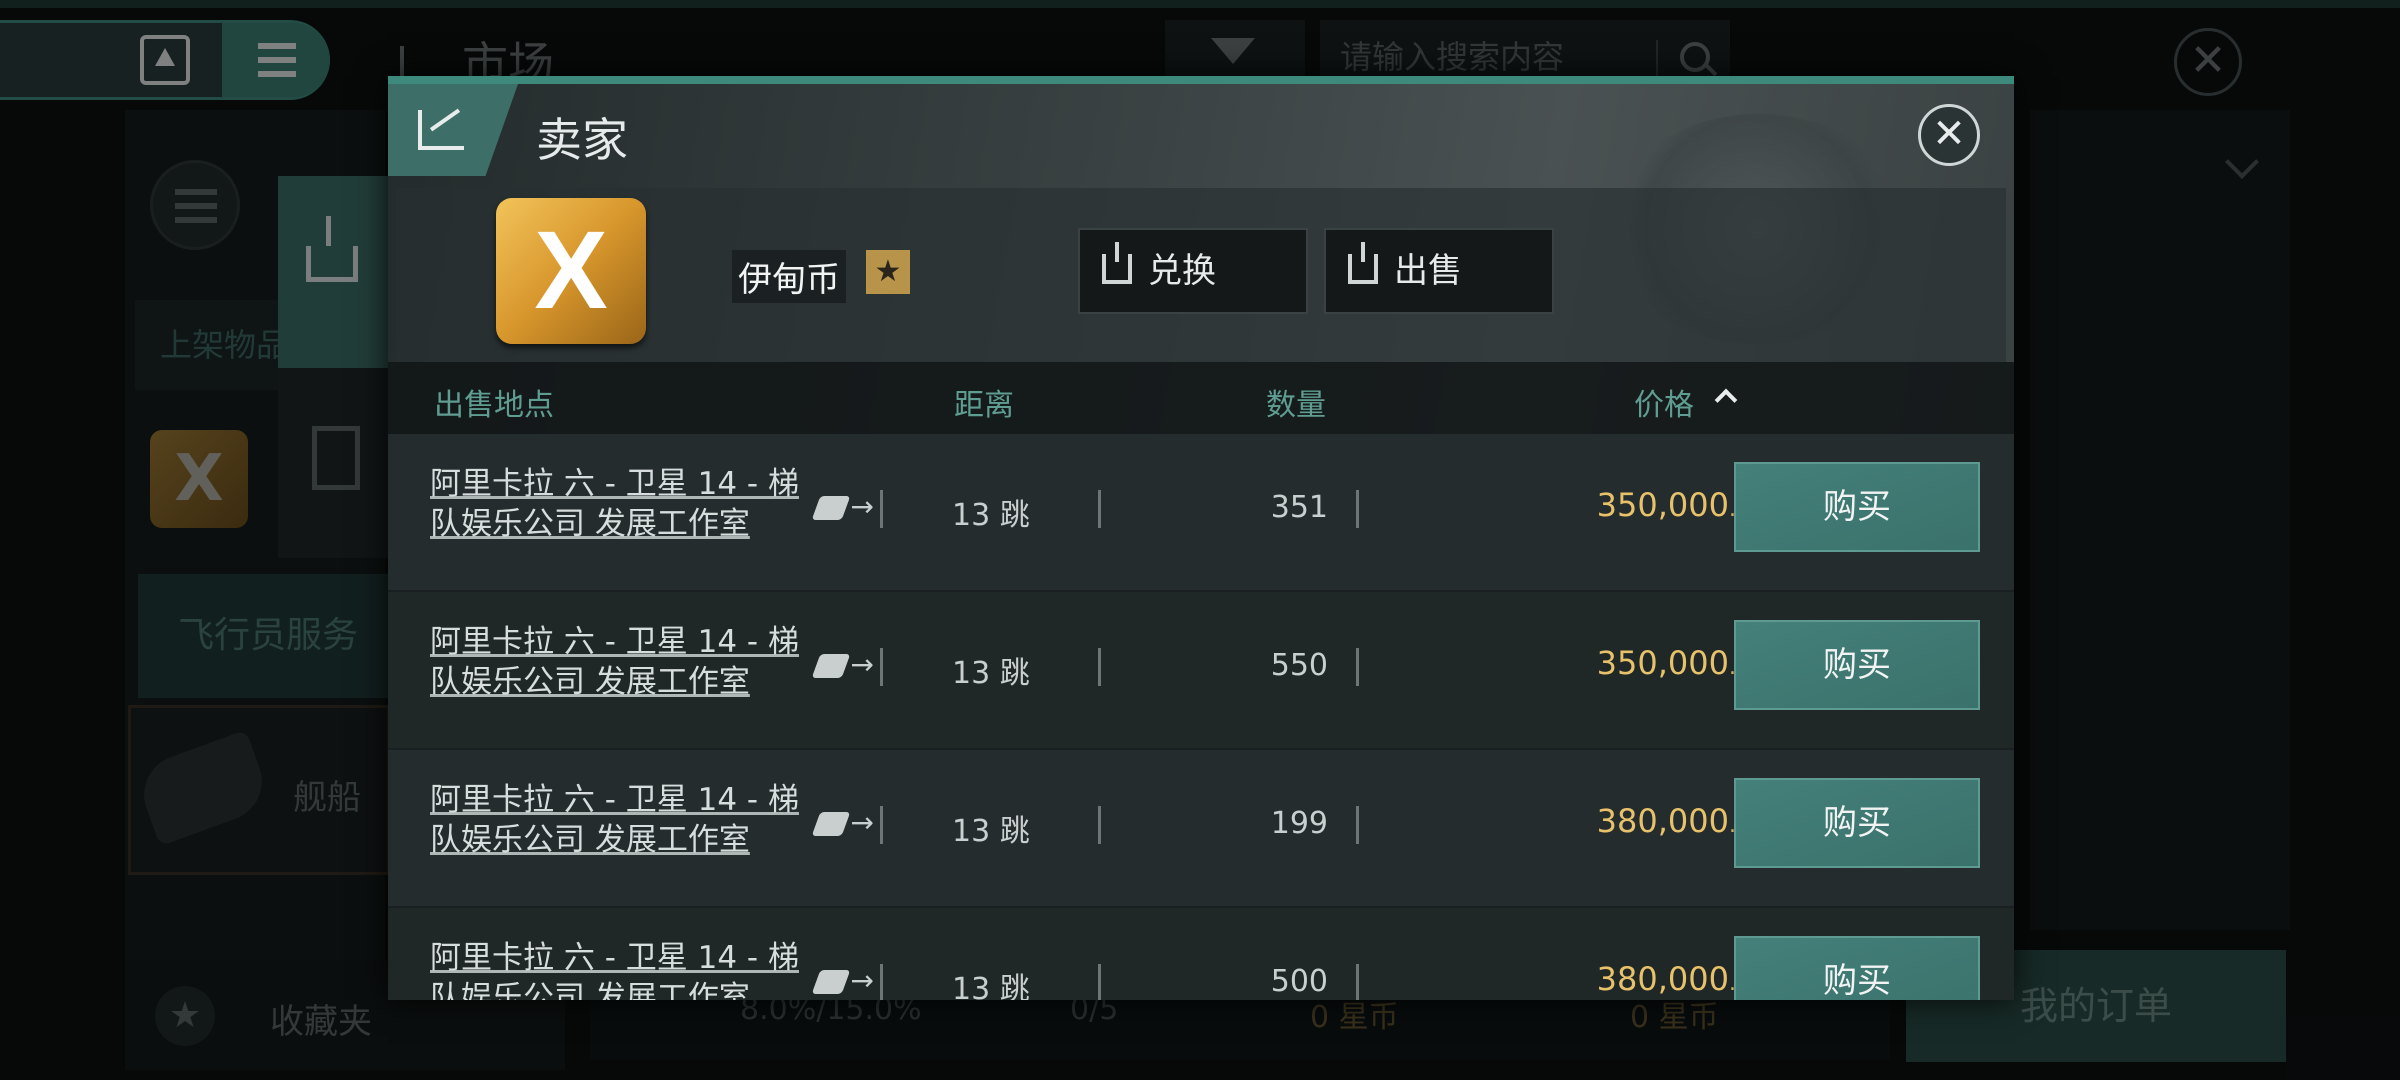 The height and width of the screenshot is (1080, 2400). I want to click on main-menu-button, so click(276, 60).